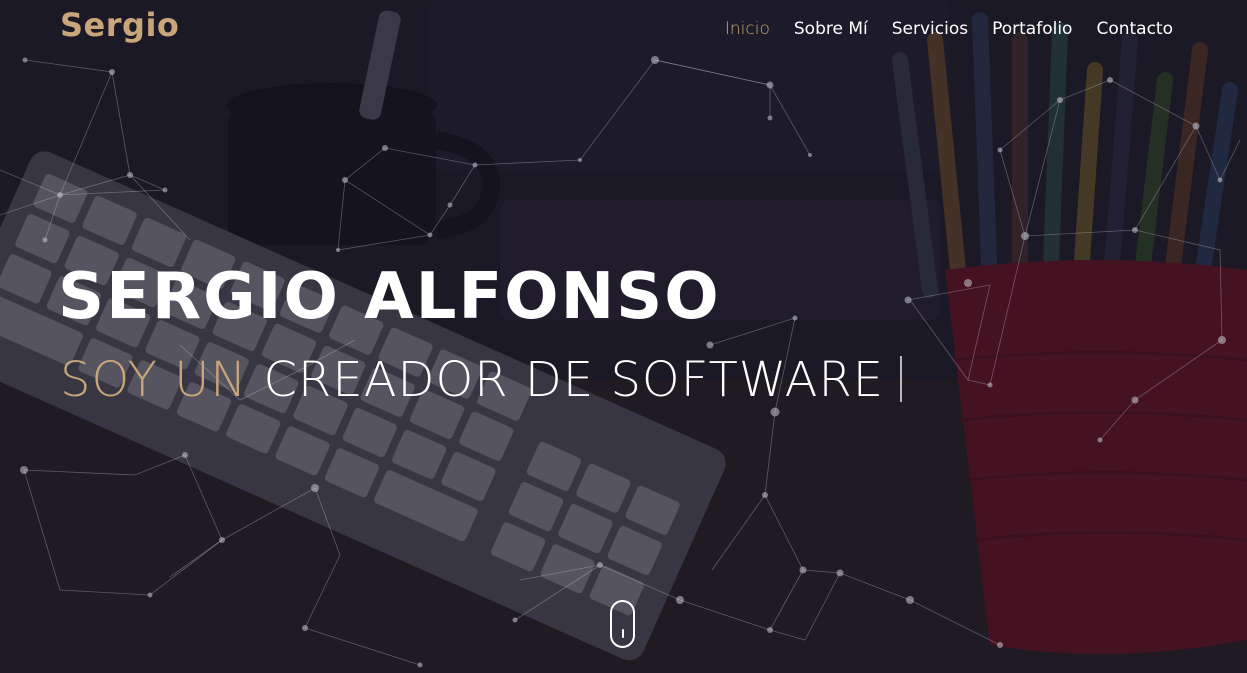  Describe the element at coordinates (119, 25) in the screenshot. I see `brand-logo: Sergio` at that location.